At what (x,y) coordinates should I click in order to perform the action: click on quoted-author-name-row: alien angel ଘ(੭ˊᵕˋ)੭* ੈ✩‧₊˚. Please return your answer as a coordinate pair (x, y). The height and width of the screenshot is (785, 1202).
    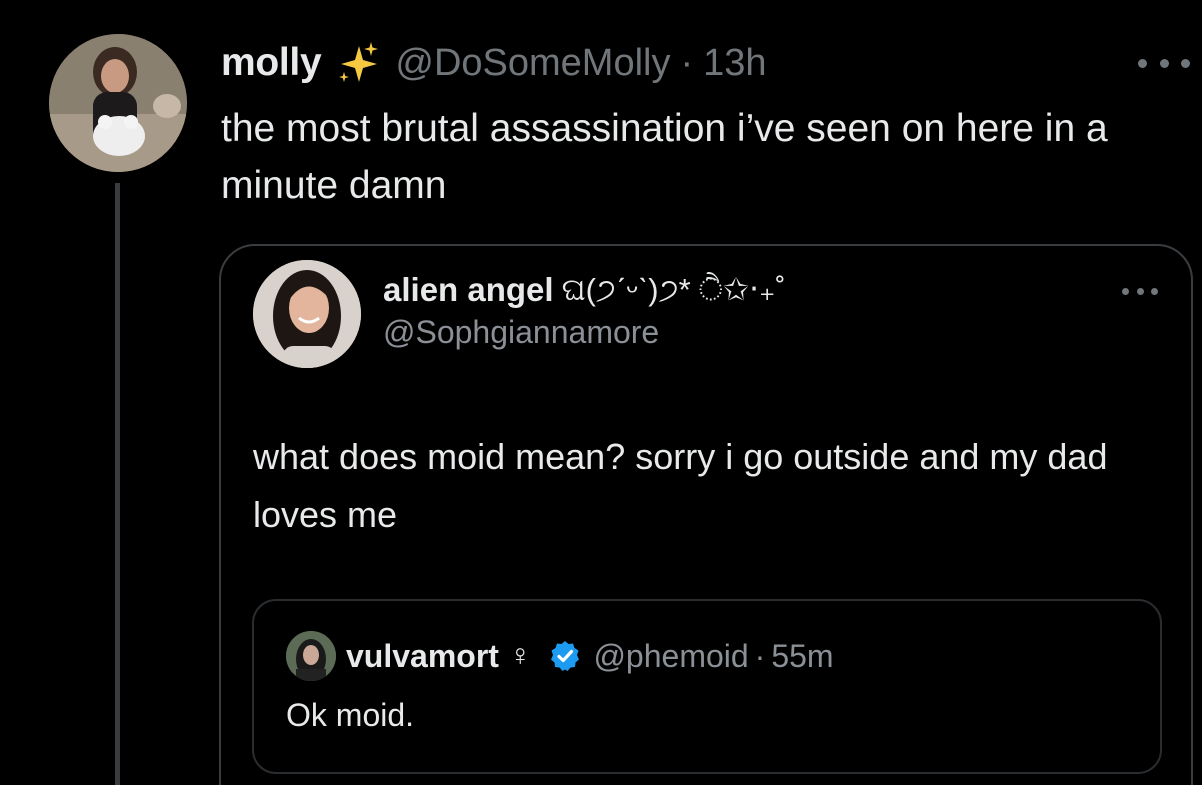
    Looking at the image, I should click on (584, 290).